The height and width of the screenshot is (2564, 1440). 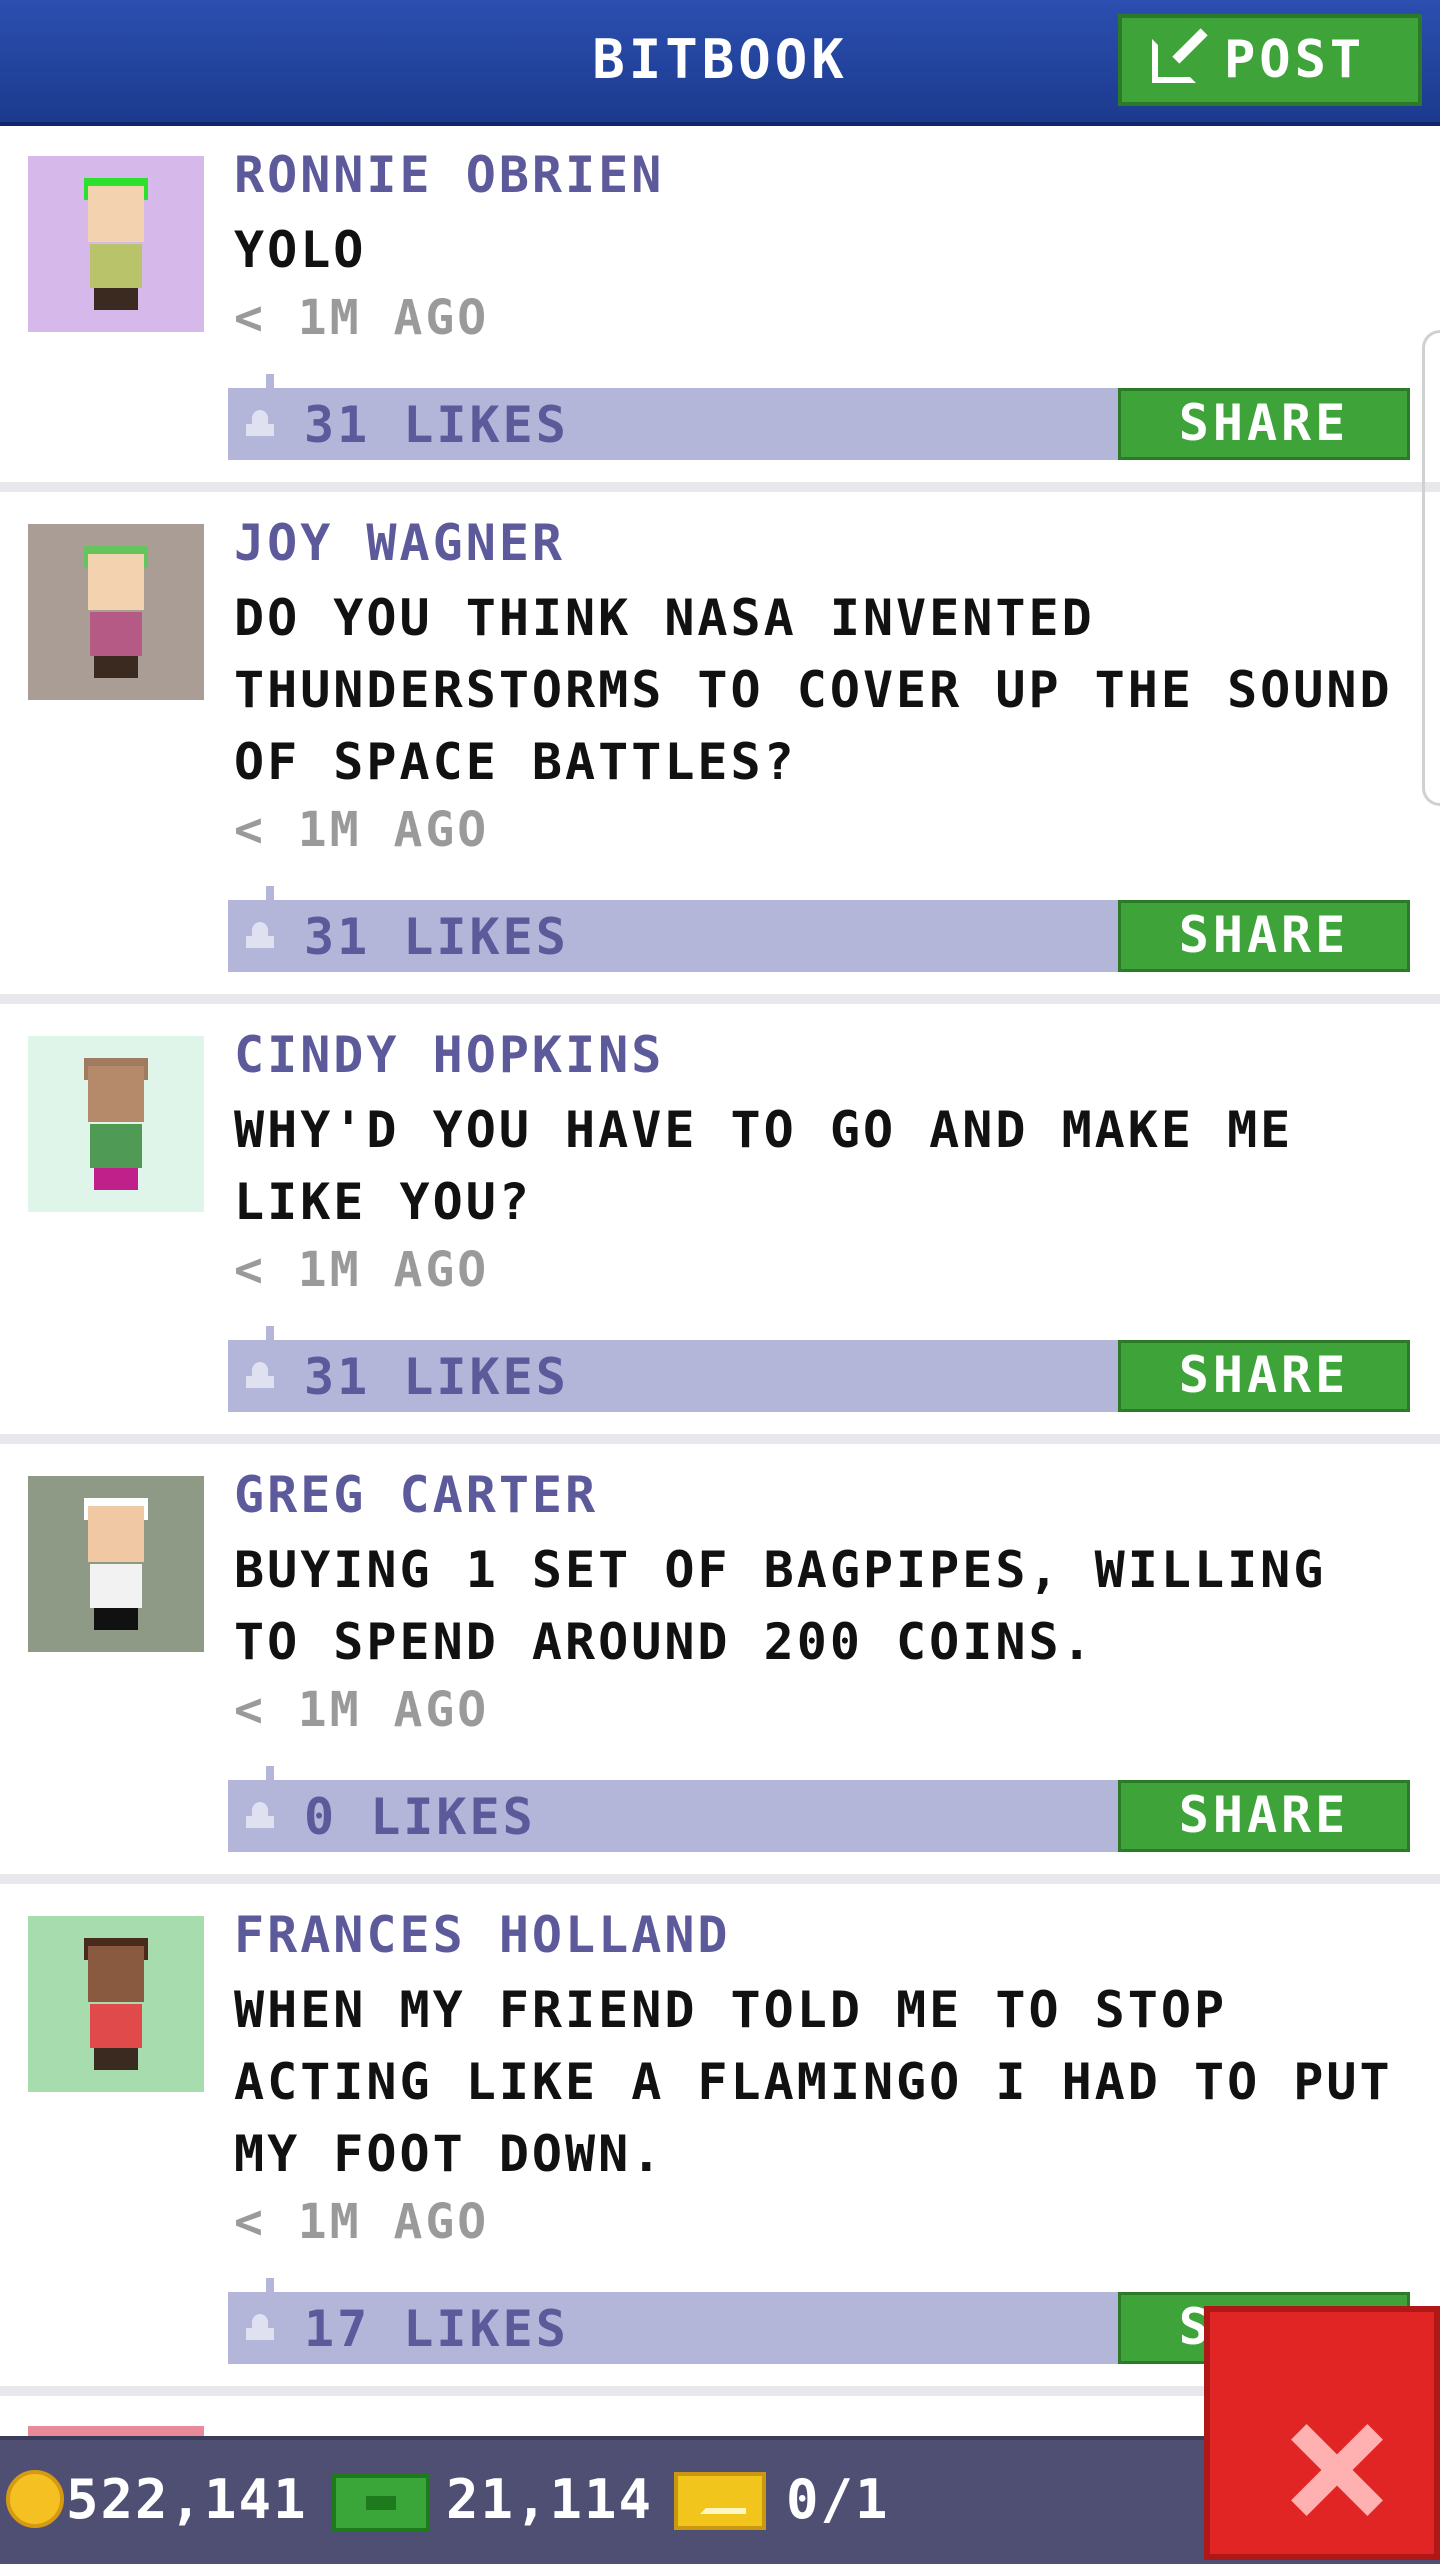 What do you see at coordinates (116, 2431) in the screenshot?
I see `next-post-peek` at bounding box center [116, 2431].